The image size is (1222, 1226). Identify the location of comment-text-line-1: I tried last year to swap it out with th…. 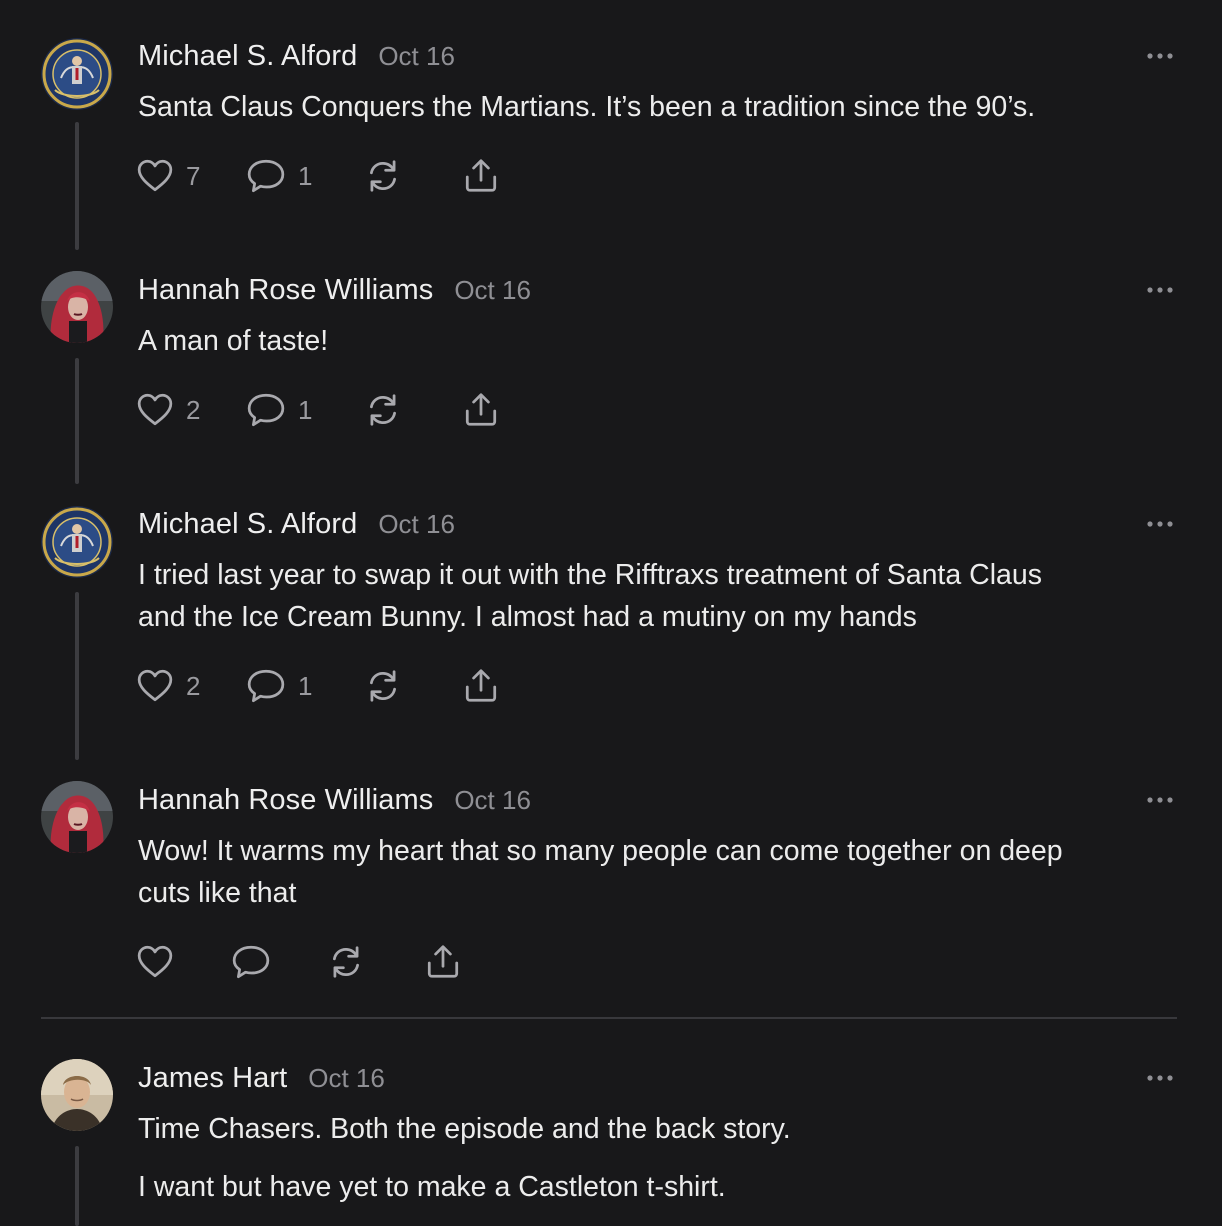
(590, 575).